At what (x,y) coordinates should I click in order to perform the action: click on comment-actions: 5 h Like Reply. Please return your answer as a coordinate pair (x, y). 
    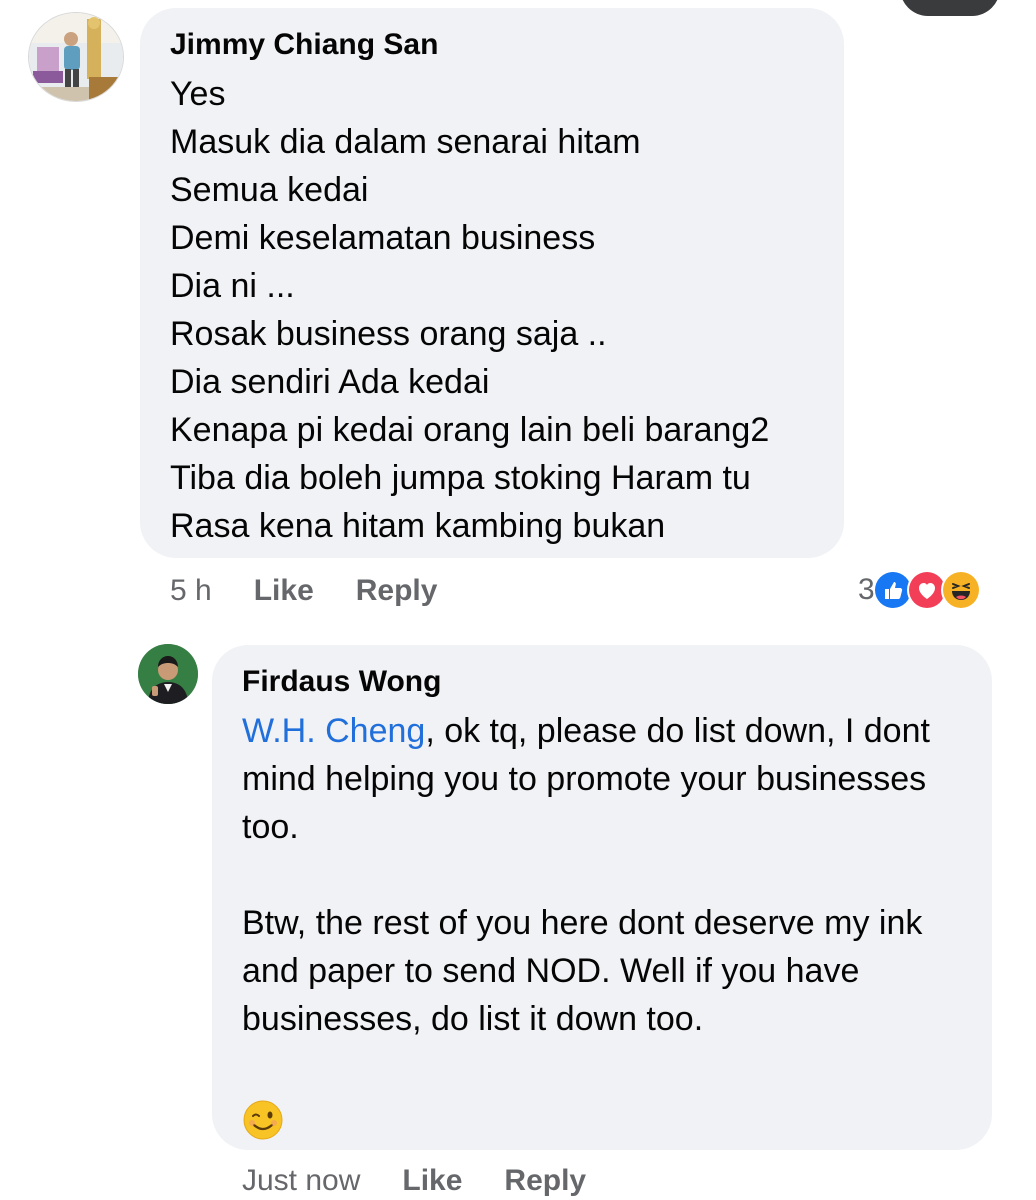
    Looking at the image, I should click on (324, 591).